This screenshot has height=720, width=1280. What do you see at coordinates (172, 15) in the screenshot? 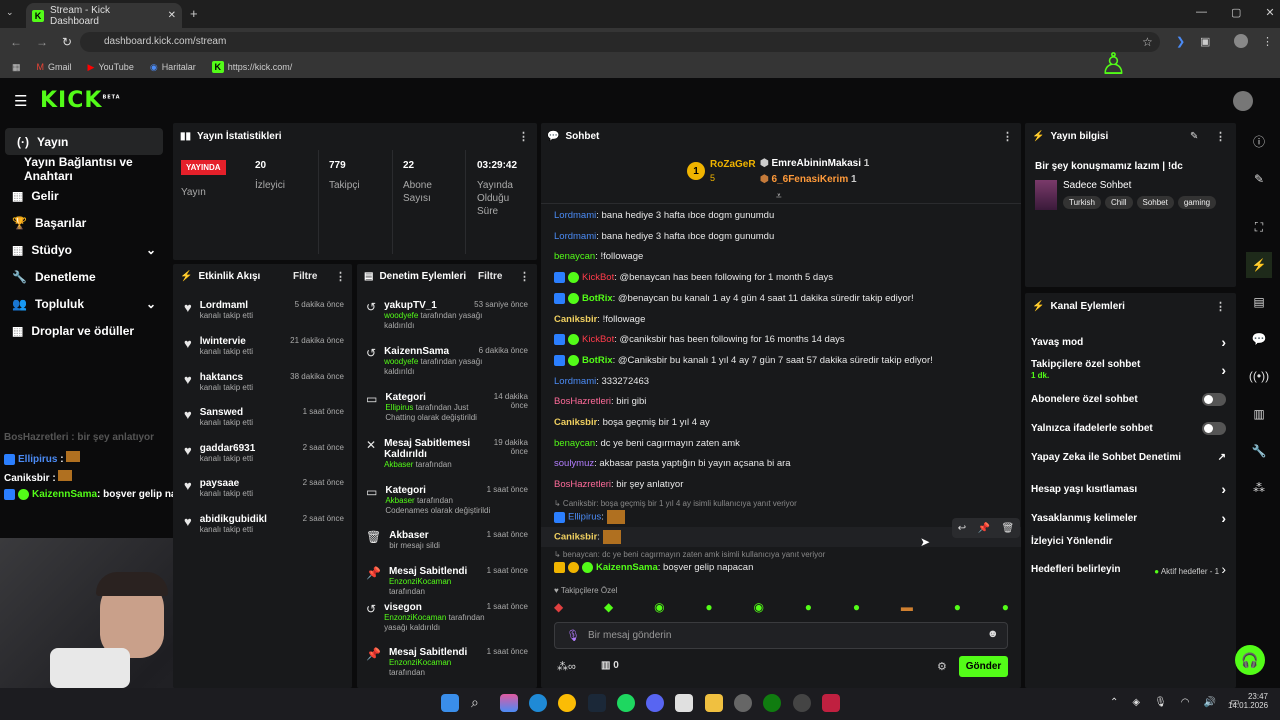
I see `close-tab-icon: ✕` at bounding box center [172, 15].